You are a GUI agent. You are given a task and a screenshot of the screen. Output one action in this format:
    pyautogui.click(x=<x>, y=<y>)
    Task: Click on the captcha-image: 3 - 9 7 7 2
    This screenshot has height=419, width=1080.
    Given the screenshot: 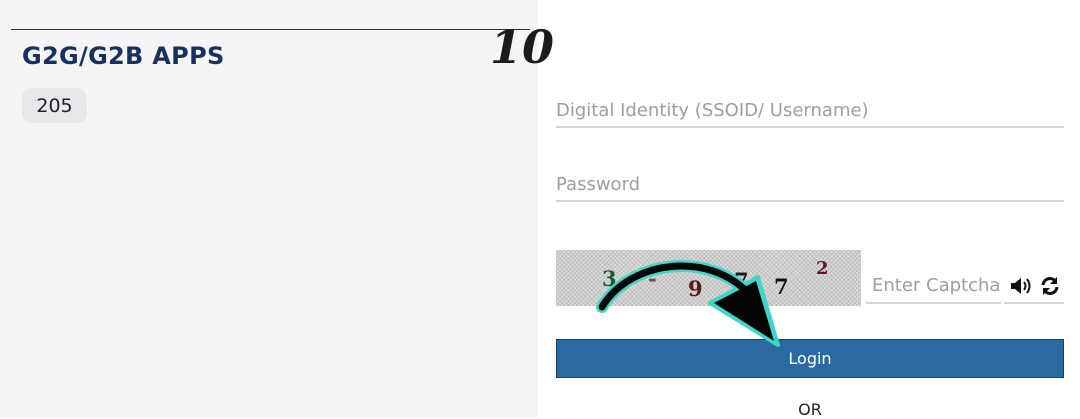 What is the action you would take?
    pyautogui.click(x=708, y=278)
    